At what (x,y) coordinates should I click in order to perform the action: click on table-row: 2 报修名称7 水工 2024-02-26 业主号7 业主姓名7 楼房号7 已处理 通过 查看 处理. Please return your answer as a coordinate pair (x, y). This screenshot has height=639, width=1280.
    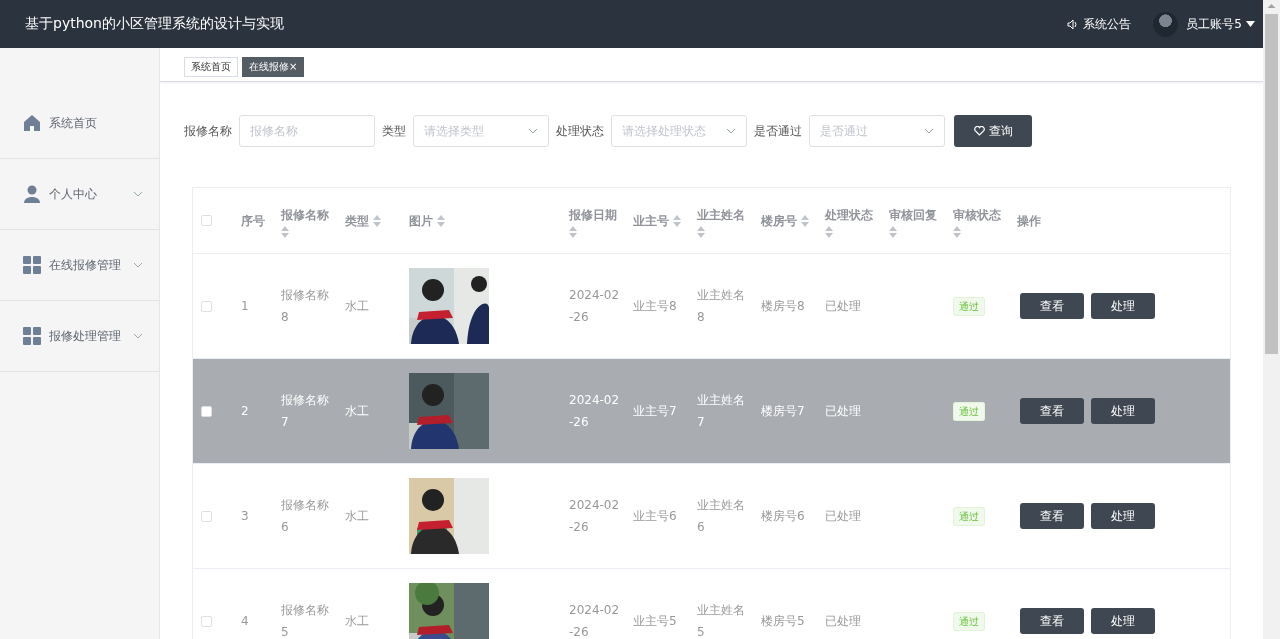
    Looking at the image, I should click on (711, 411).